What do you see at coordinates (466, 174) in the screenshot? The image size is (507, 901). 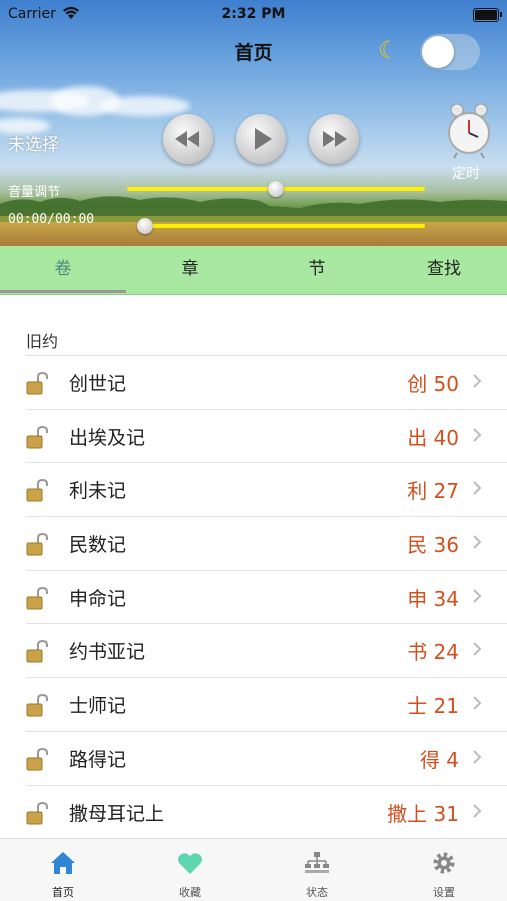 I see `timer-label: 定时` at bounding box center [466, 174].